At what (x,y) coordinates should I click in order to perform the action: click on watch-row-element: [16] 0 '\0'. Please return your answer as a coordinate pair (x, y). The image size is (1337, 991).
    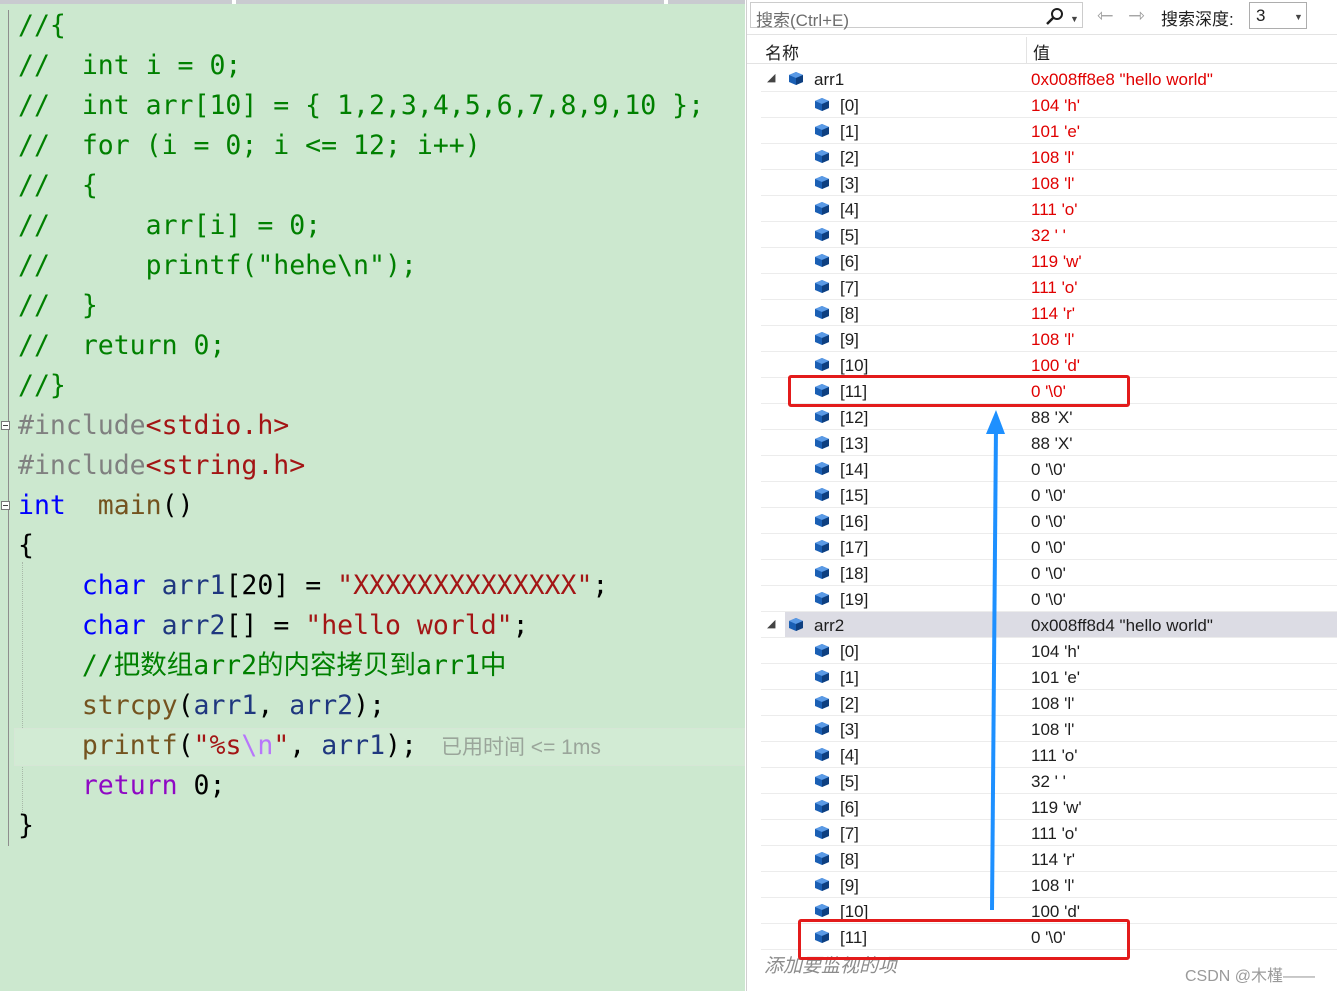
    Looking at the image, I should click on (1042, 521).